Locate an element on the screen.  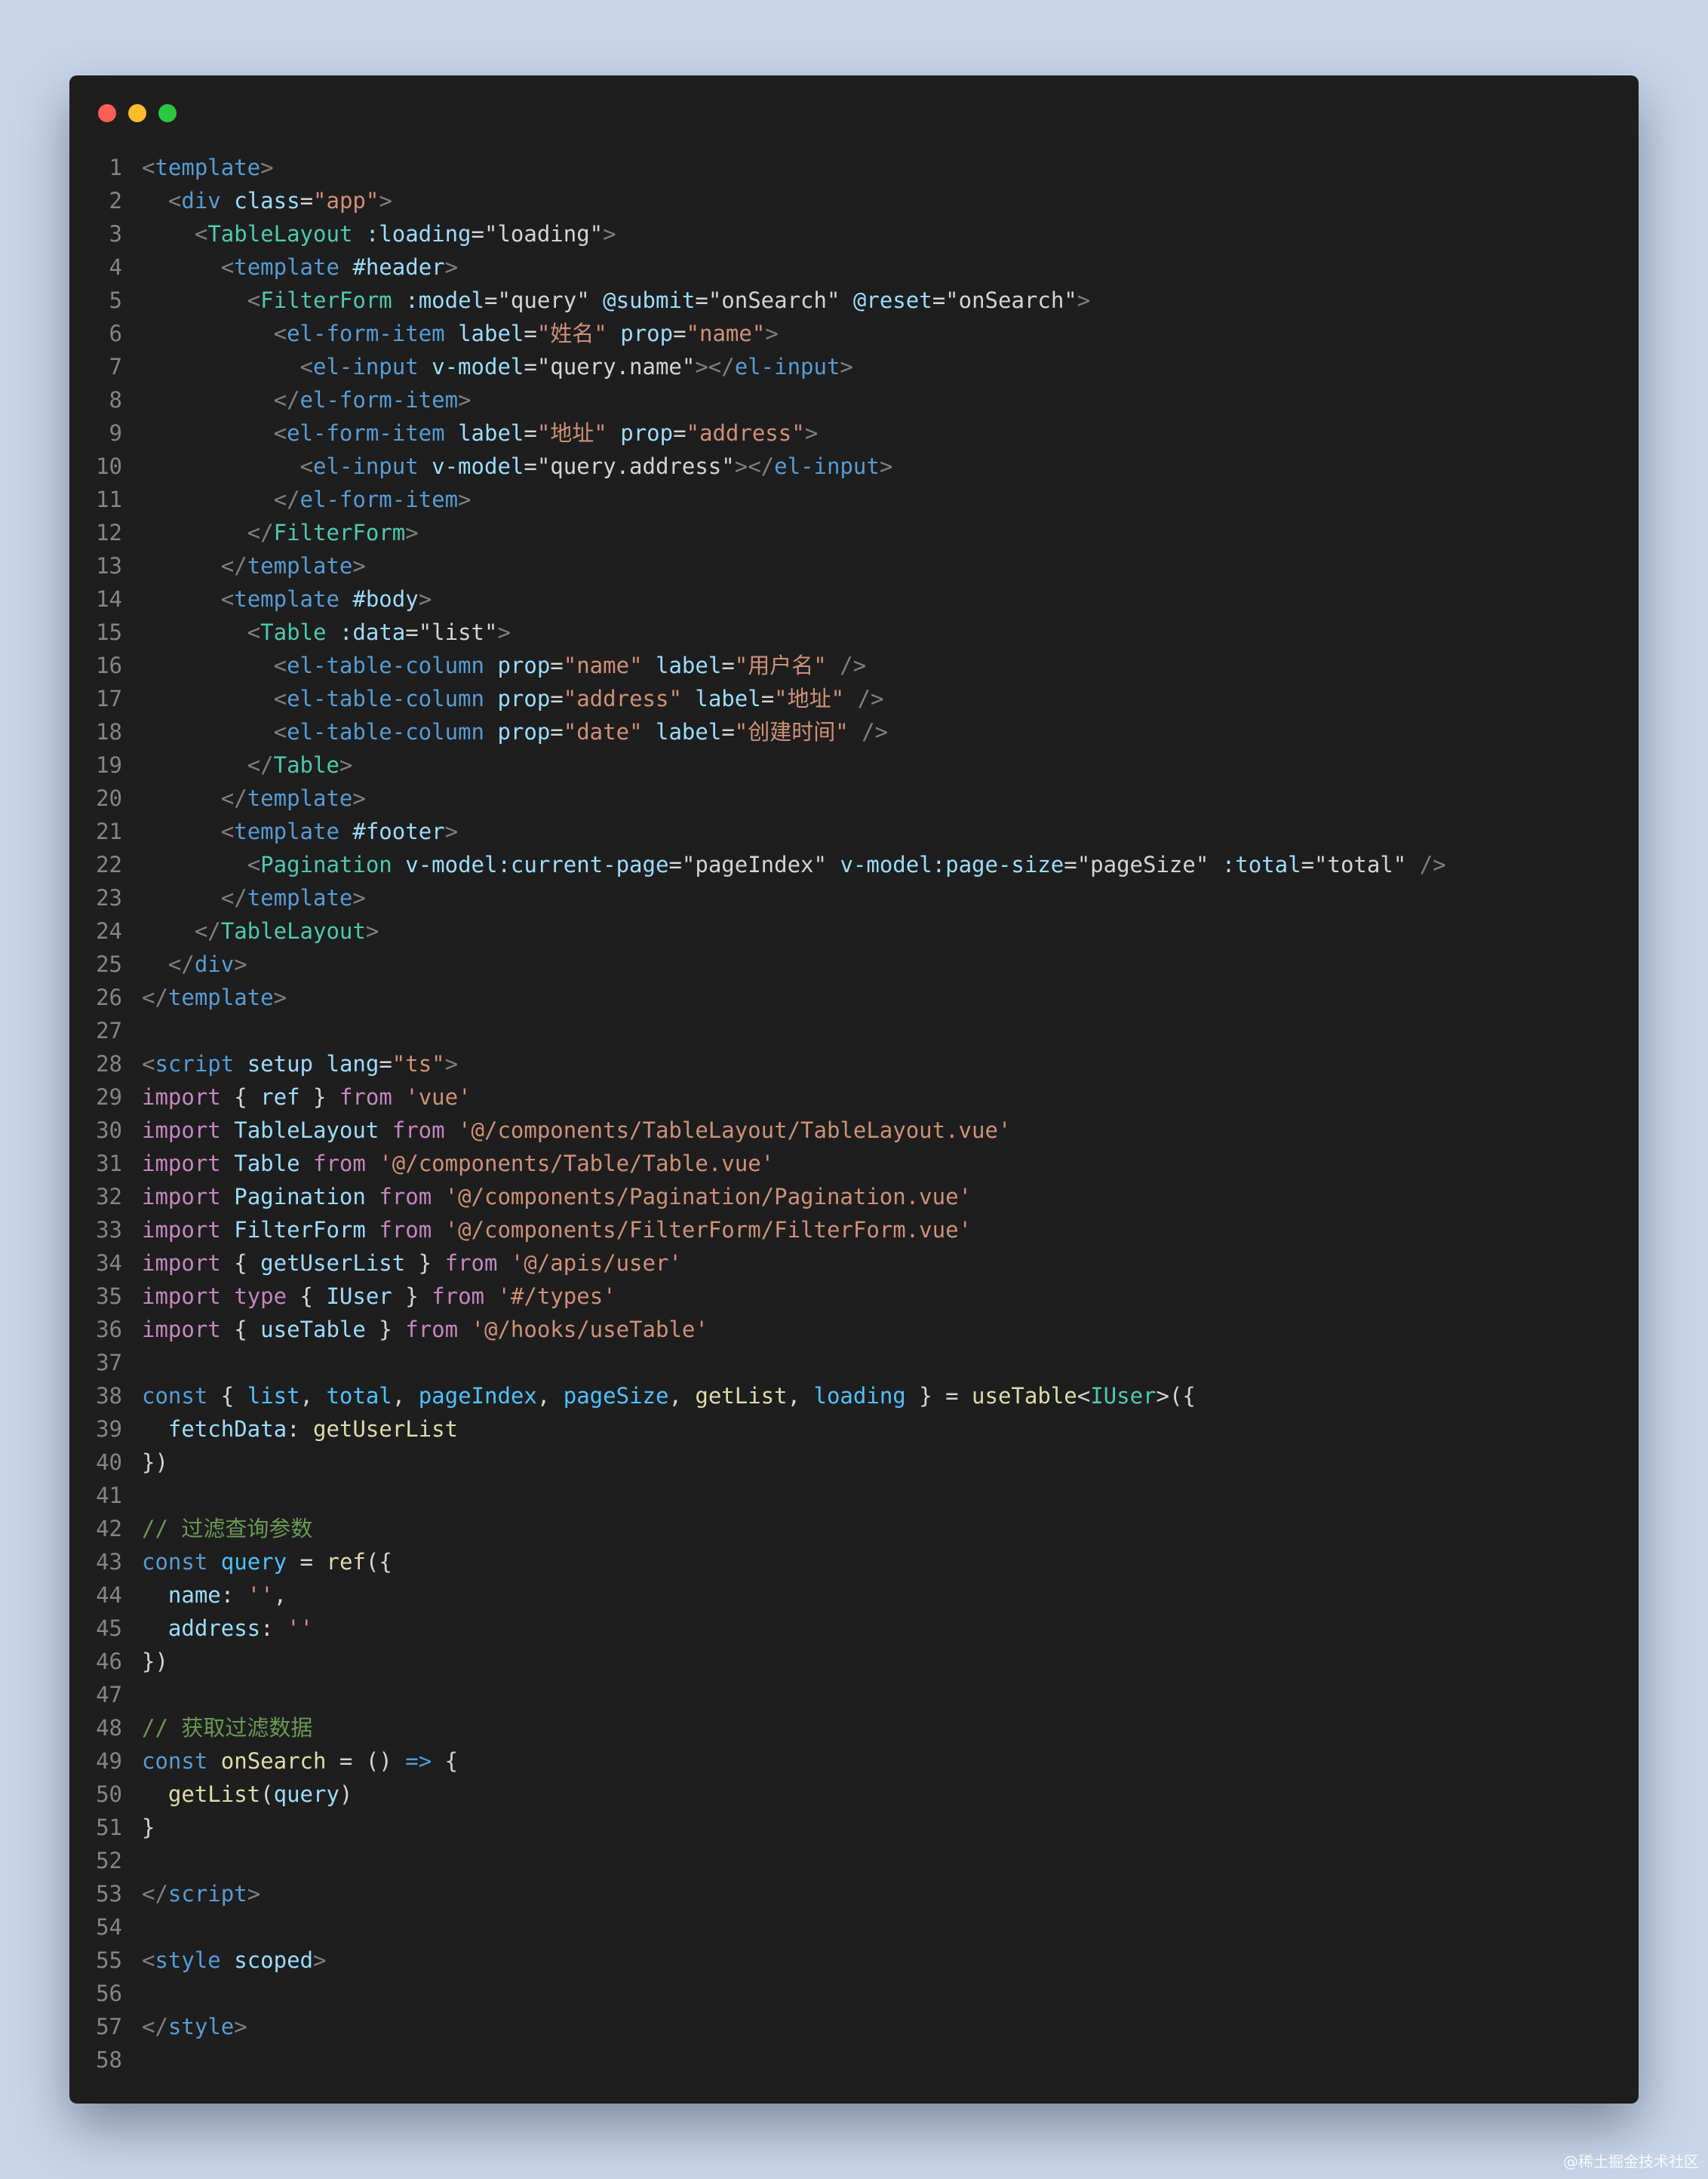
code-line: 57 </style> is located at coordinates (854, 2026).